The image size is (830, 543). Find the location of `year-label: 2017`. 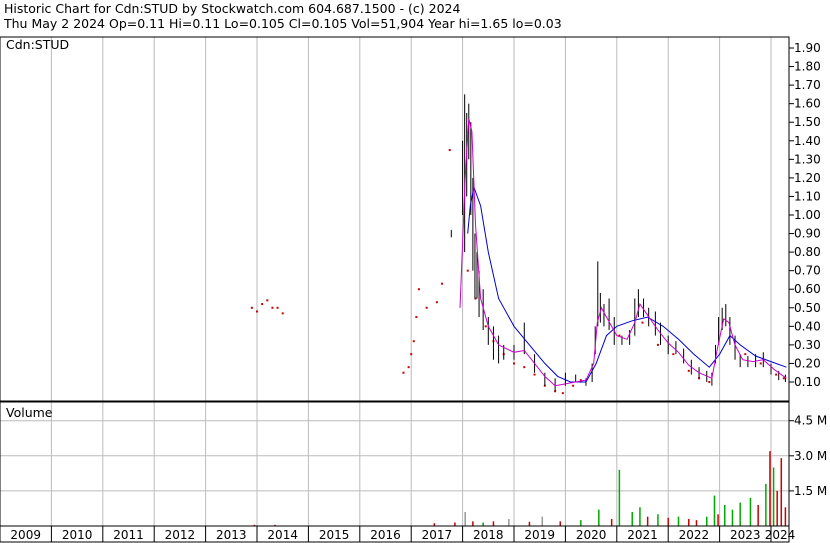

year-label: 2017 is located at coordinates (437, 535).